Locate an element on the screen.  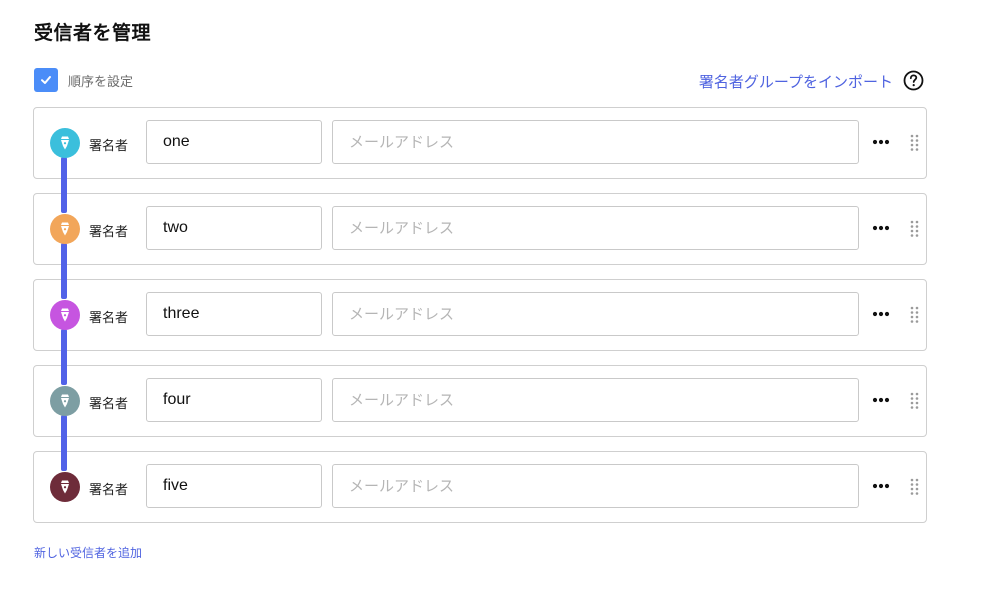
set-order-checkbox is located at coordinates (46, 80).